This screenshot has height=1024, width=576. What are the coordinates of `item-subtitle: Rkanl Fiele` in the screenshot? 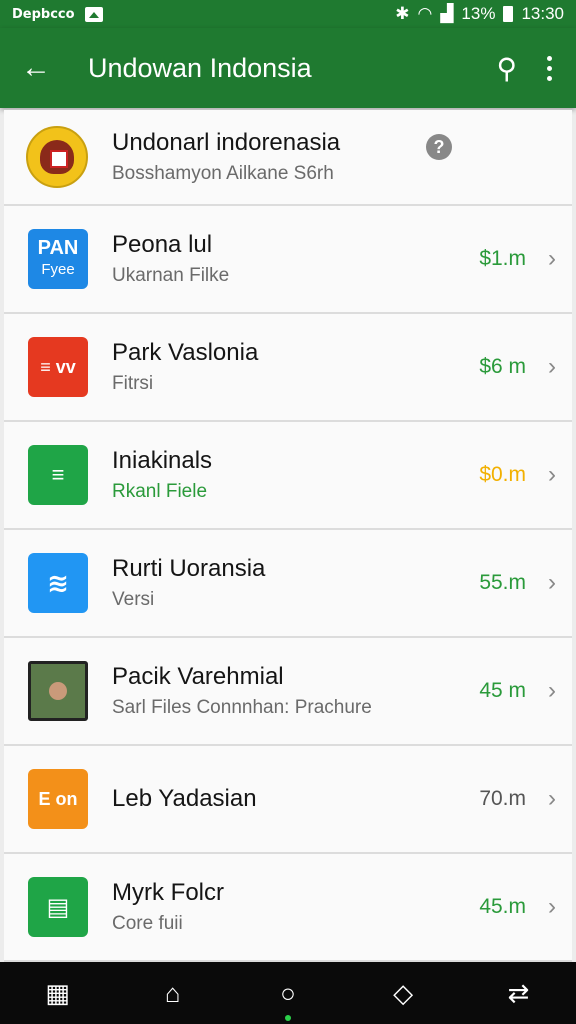 It's located at (160, 491).